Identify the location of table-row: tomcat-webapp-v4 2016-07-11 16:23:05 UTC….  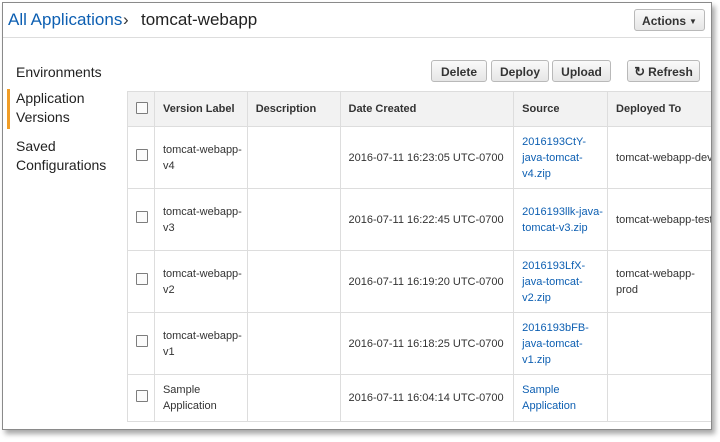
(419, 157).